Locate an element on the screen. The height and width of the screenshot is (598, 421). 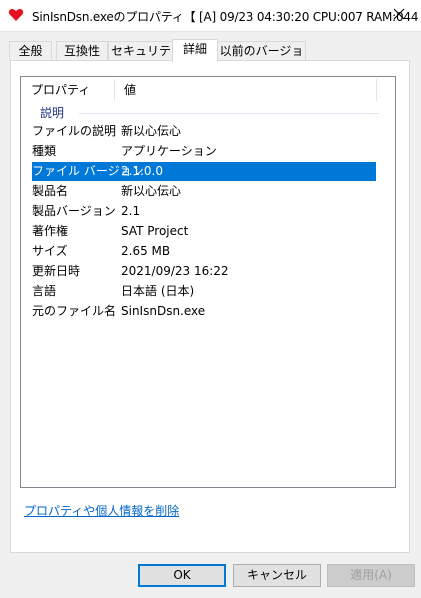
list-header: プロパティ 値 is located at coordinates (208, 90).